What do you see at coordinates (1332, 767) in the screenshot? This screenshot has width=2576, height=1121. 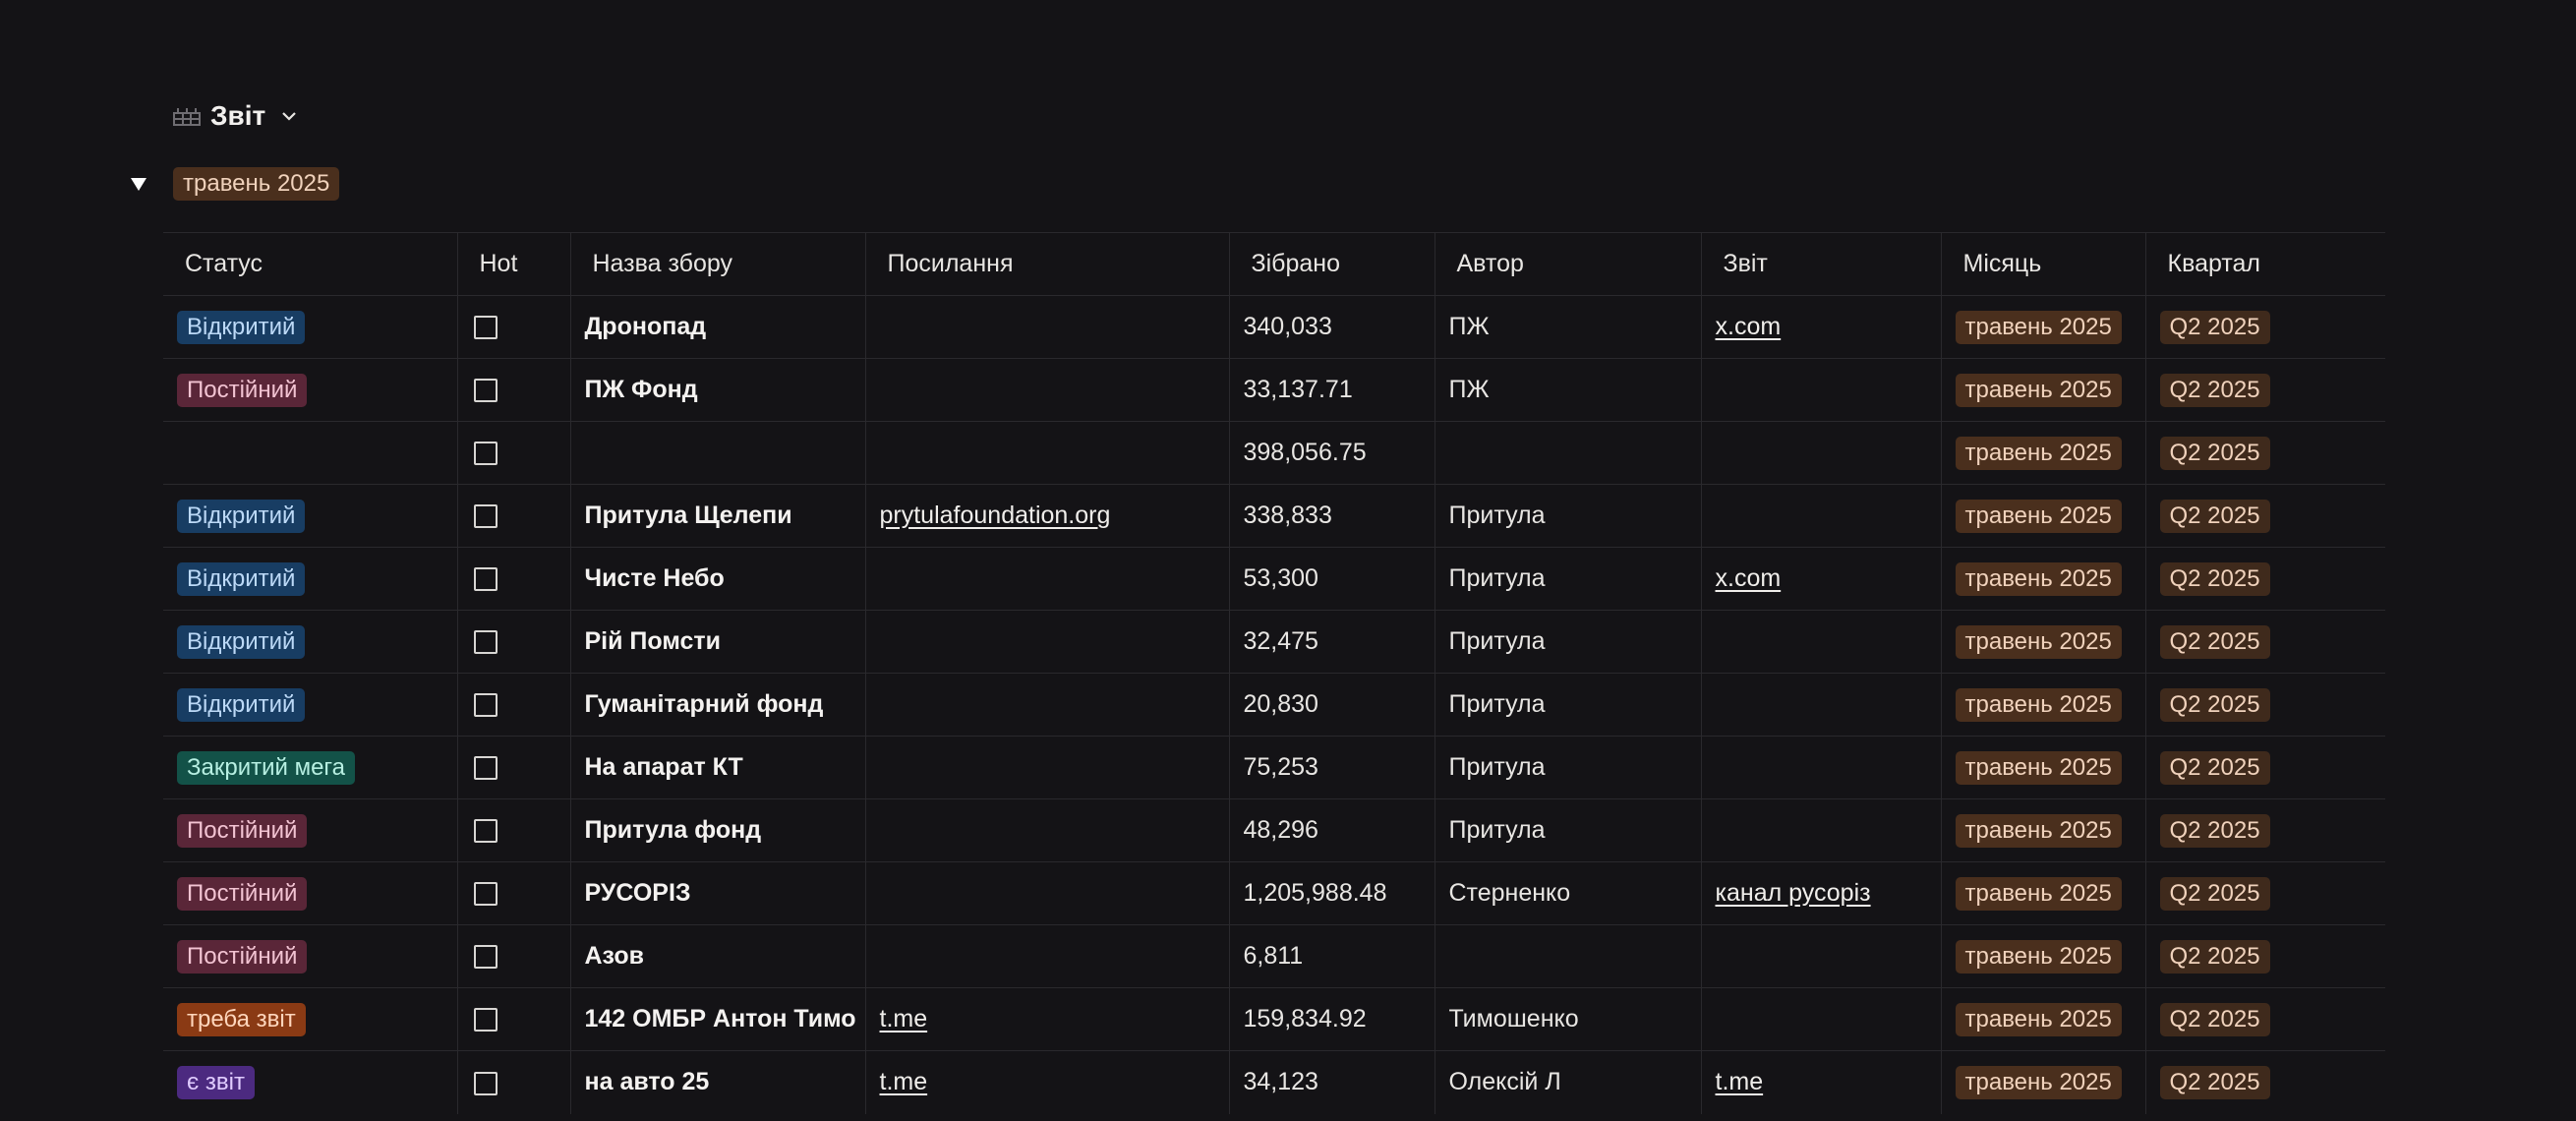 I see `collected-cell: 75,253` at bounding box center [1332, 767].